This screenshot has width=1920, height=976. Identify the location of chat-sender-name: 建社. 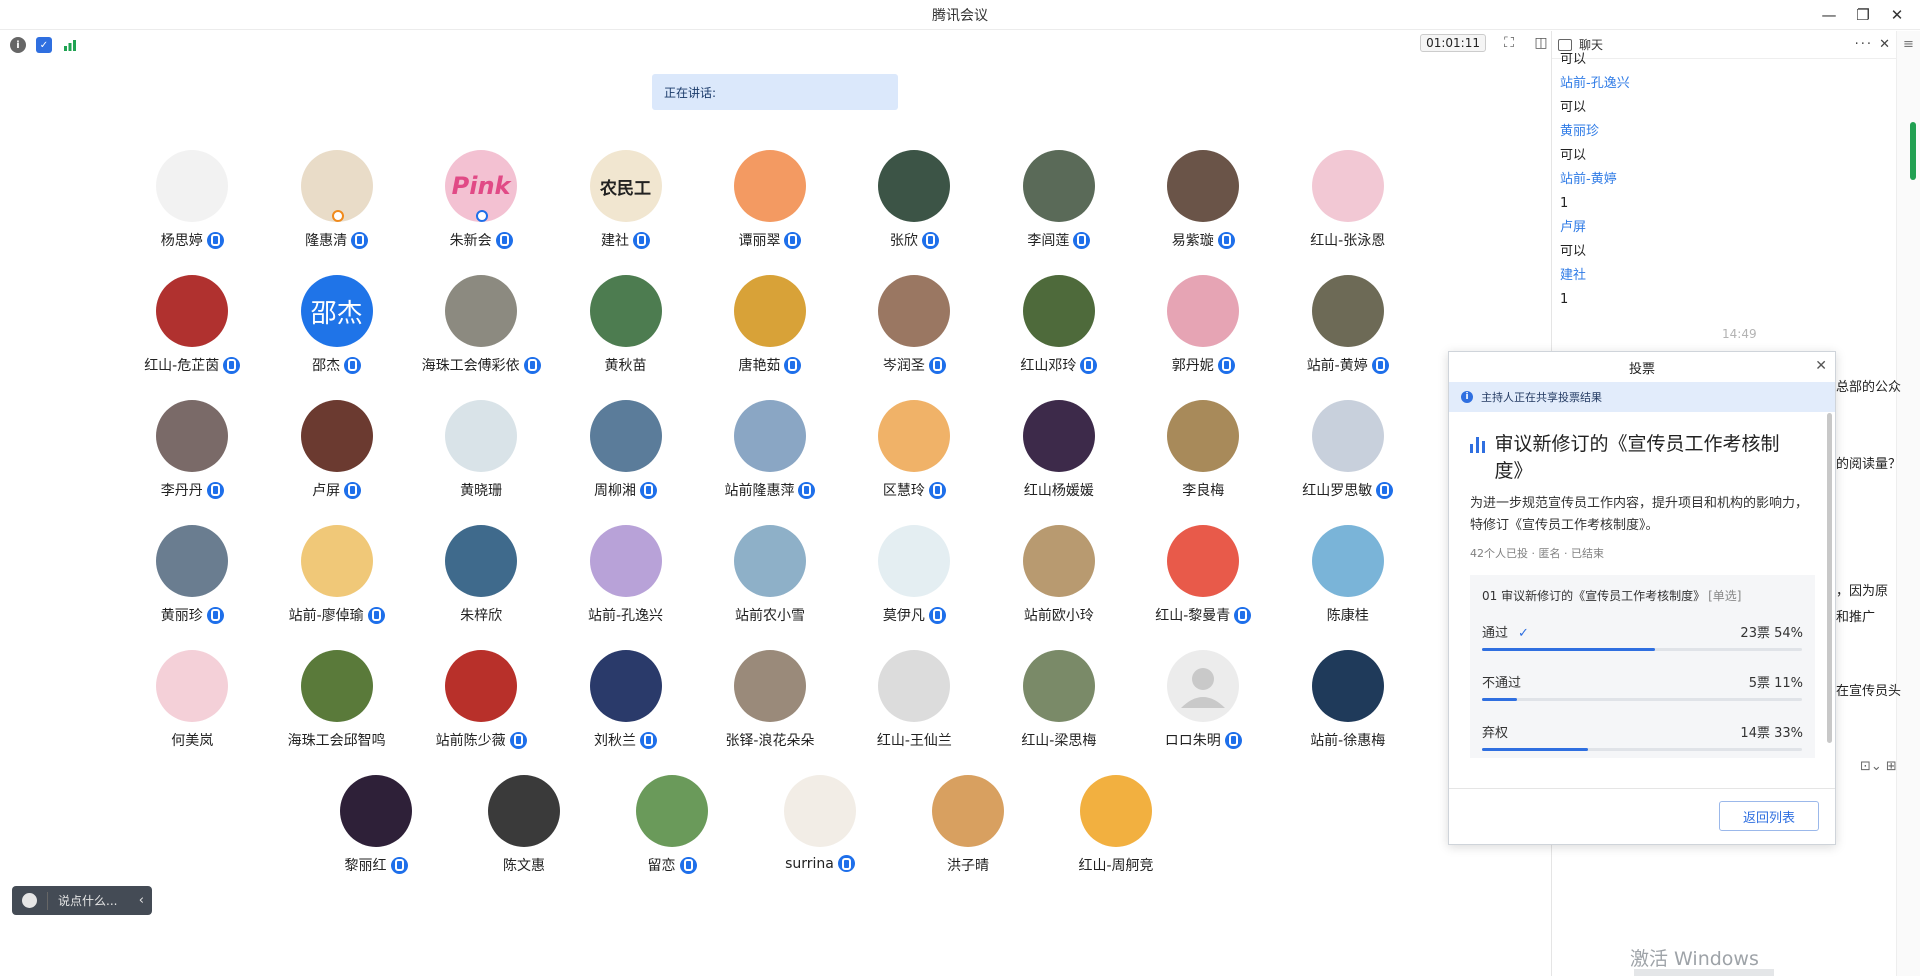
(1725, 275).